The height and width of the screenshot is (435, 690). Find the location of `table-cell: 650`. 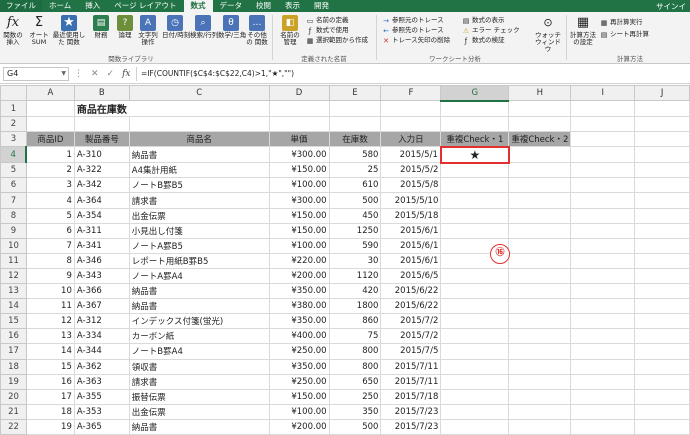

table-cell: 650 is located at coordinates (355, 381).